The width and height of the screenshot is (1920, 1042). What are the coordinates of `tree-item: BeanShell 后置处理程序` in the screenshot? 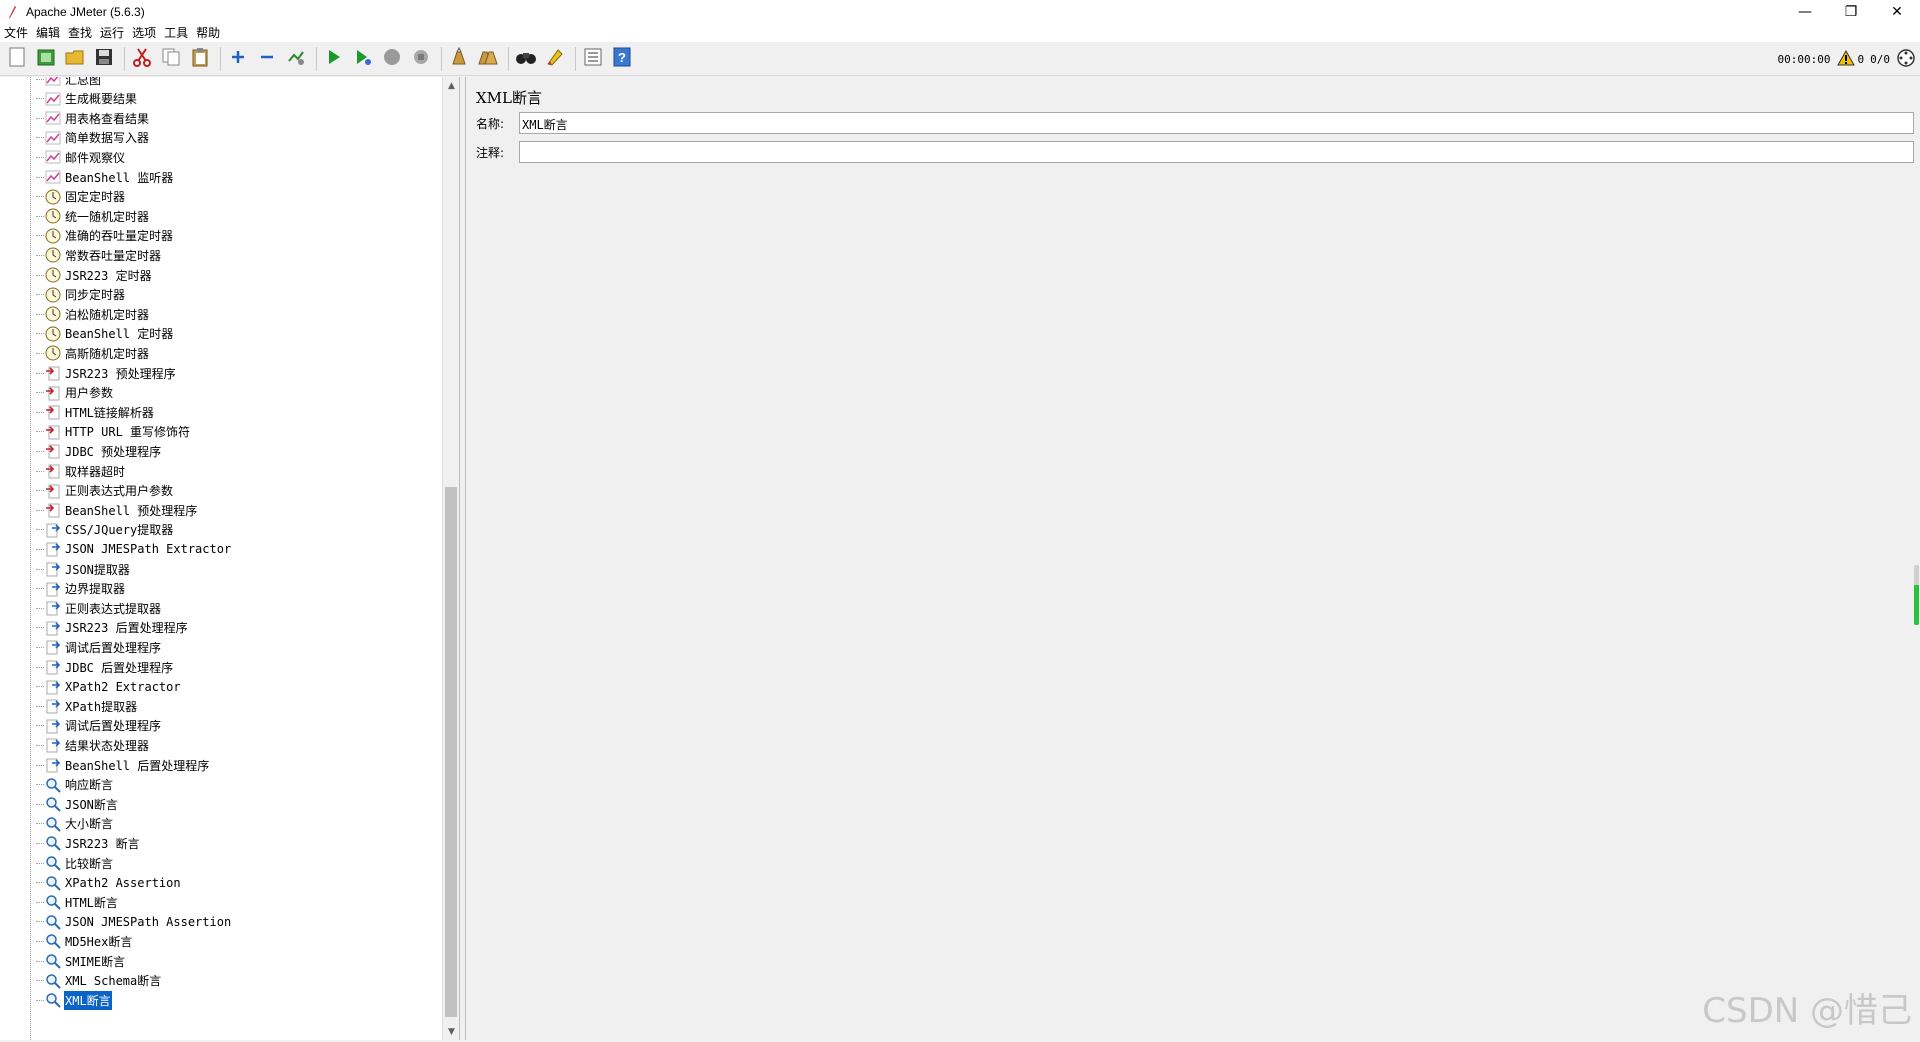 It's located at (123, 765).